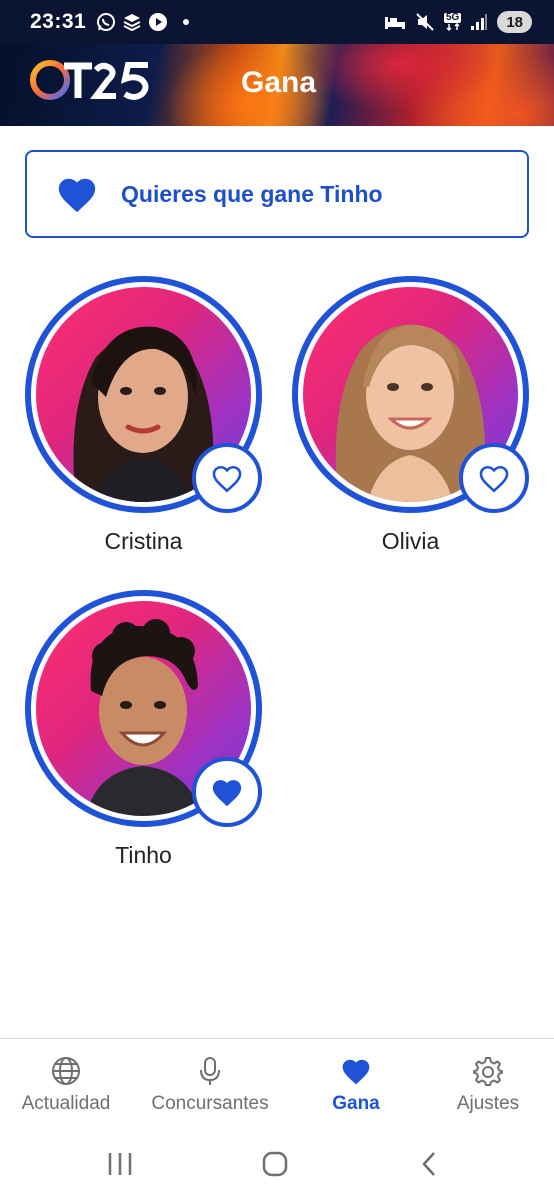  What do you see at coordinates (106, 22) in the screenshot?
I see `whatsapp-icon` at bounding box center [106, 22].